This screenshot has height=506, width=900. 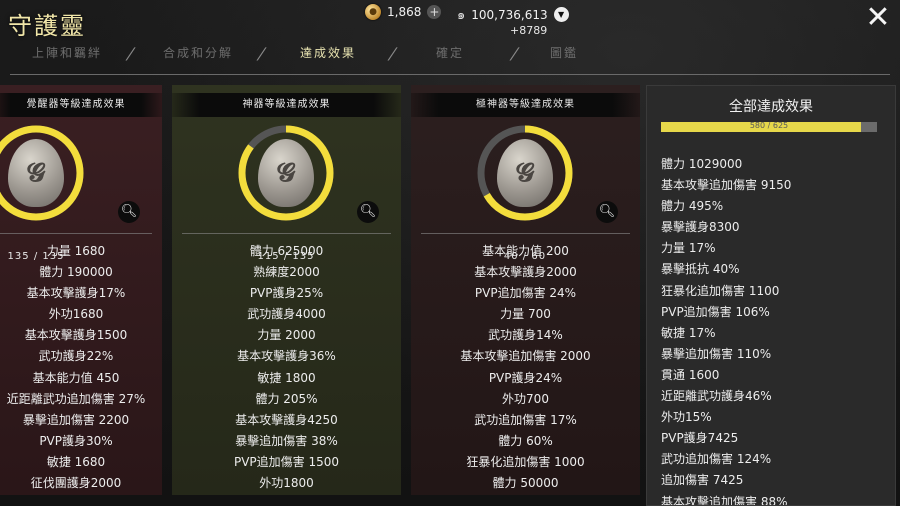 I want to click on panel-title: 覺醒器等級達成效果, so click(x=81, y=105).